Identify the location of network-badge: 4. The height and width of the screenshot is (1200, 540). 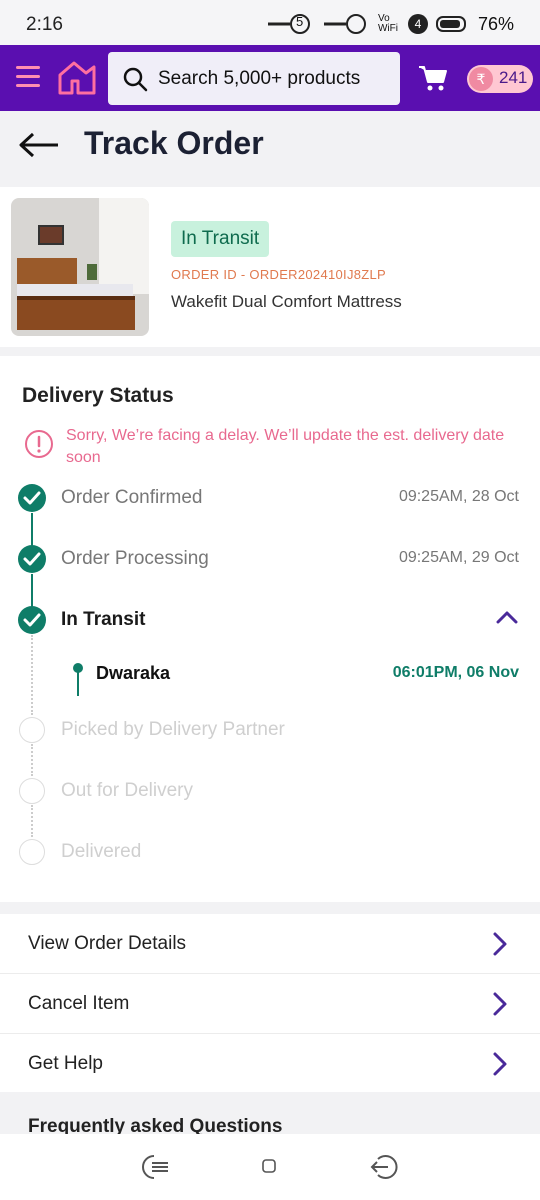
(417, 24).